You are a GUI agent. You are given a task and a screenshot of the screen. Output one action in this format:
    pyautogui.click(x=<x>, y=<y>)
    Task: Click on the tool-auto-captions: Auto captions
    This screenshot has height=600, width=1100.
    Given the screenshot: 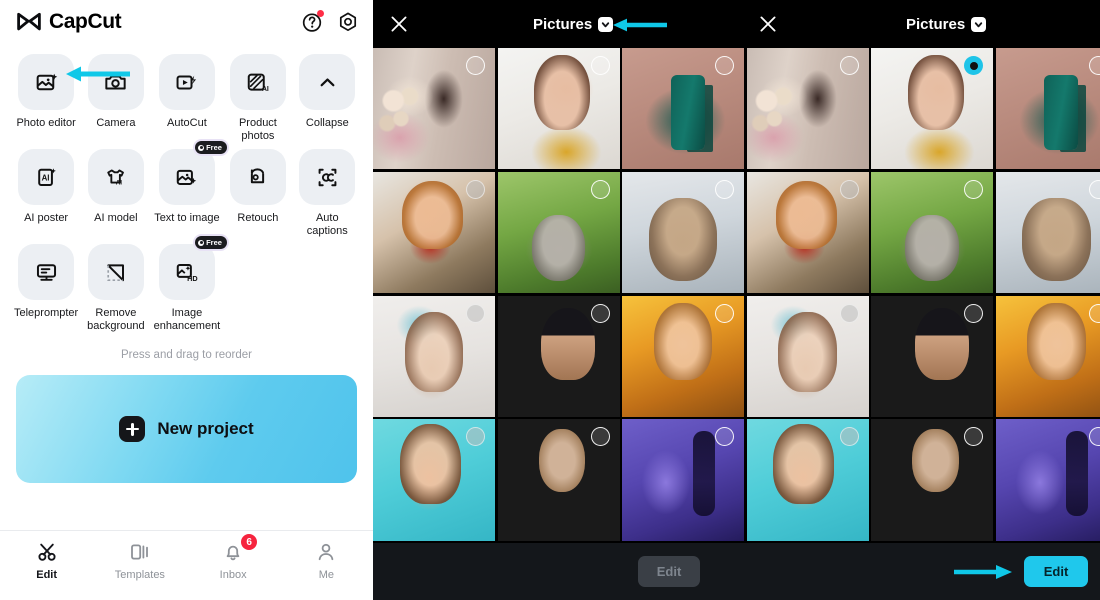 What is the action you would take?
    pyautogui.click(x=327, y=191)
    